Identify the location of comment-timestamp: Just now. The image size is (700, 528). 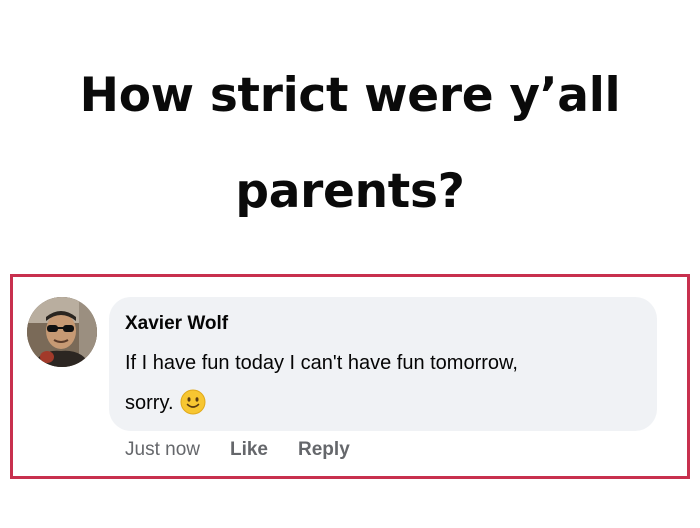
(162, 450).